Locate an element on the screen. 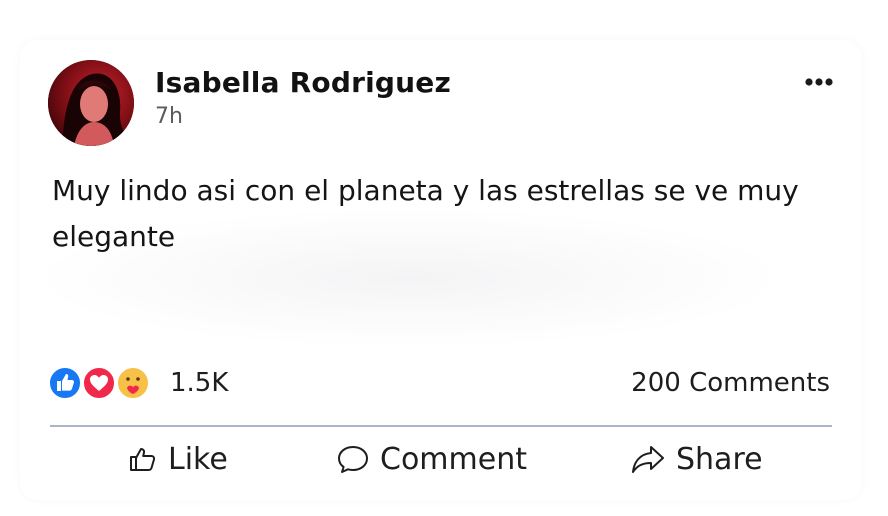 The width and height of the screenshot is (888, 516). share-arrow-icon is located at coordinates (648, 459).